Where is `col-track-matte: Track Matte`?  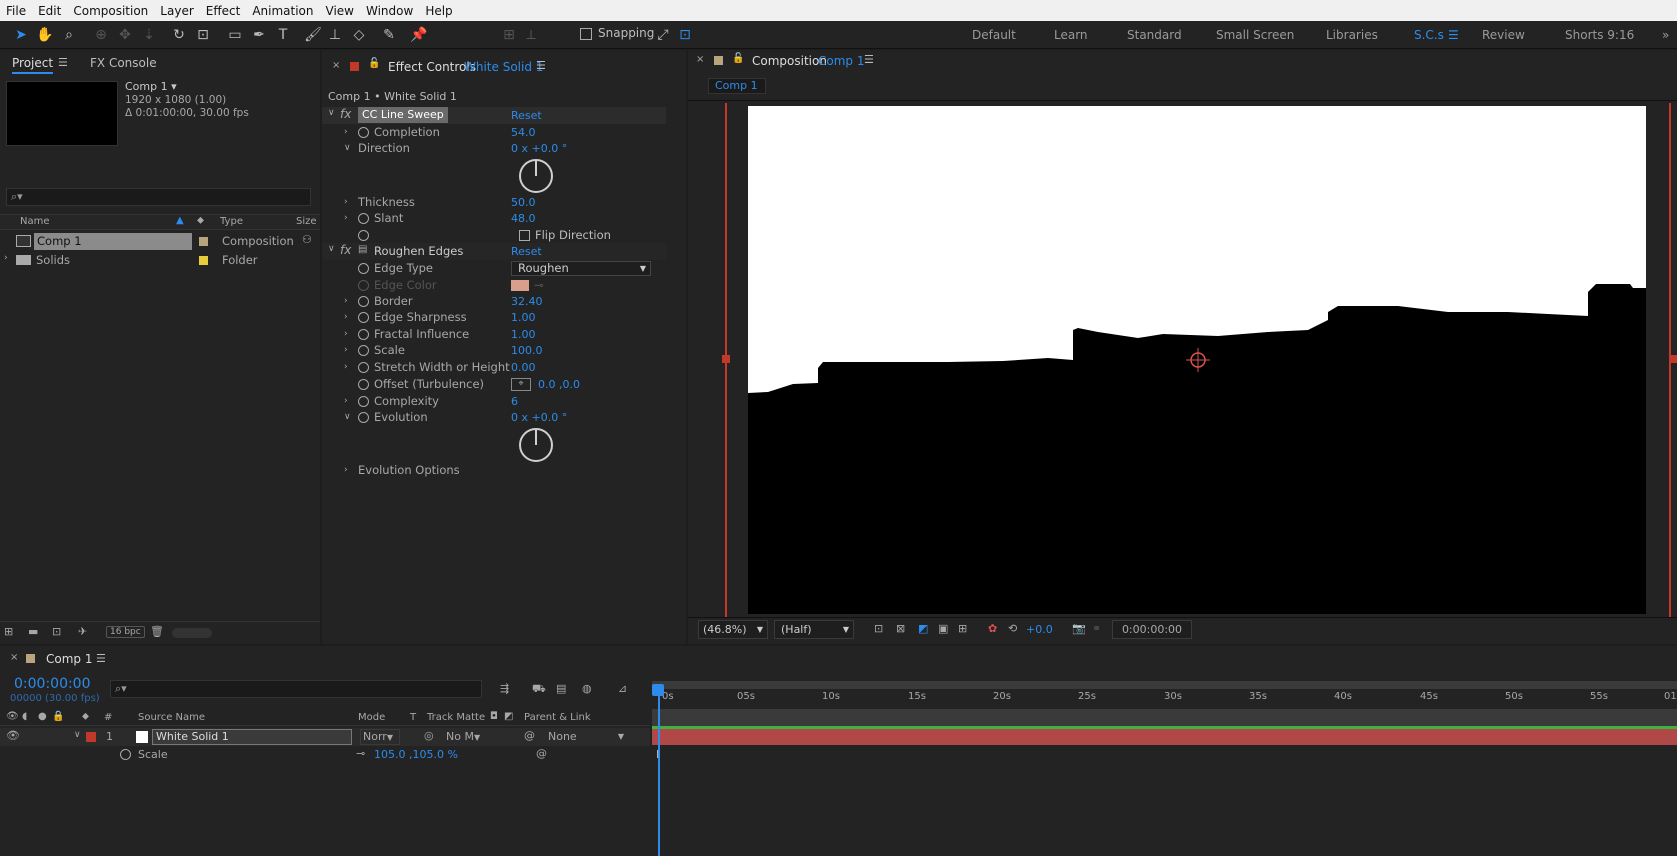
col-track-matte: Track Matte is located at coordinates (456, 717).